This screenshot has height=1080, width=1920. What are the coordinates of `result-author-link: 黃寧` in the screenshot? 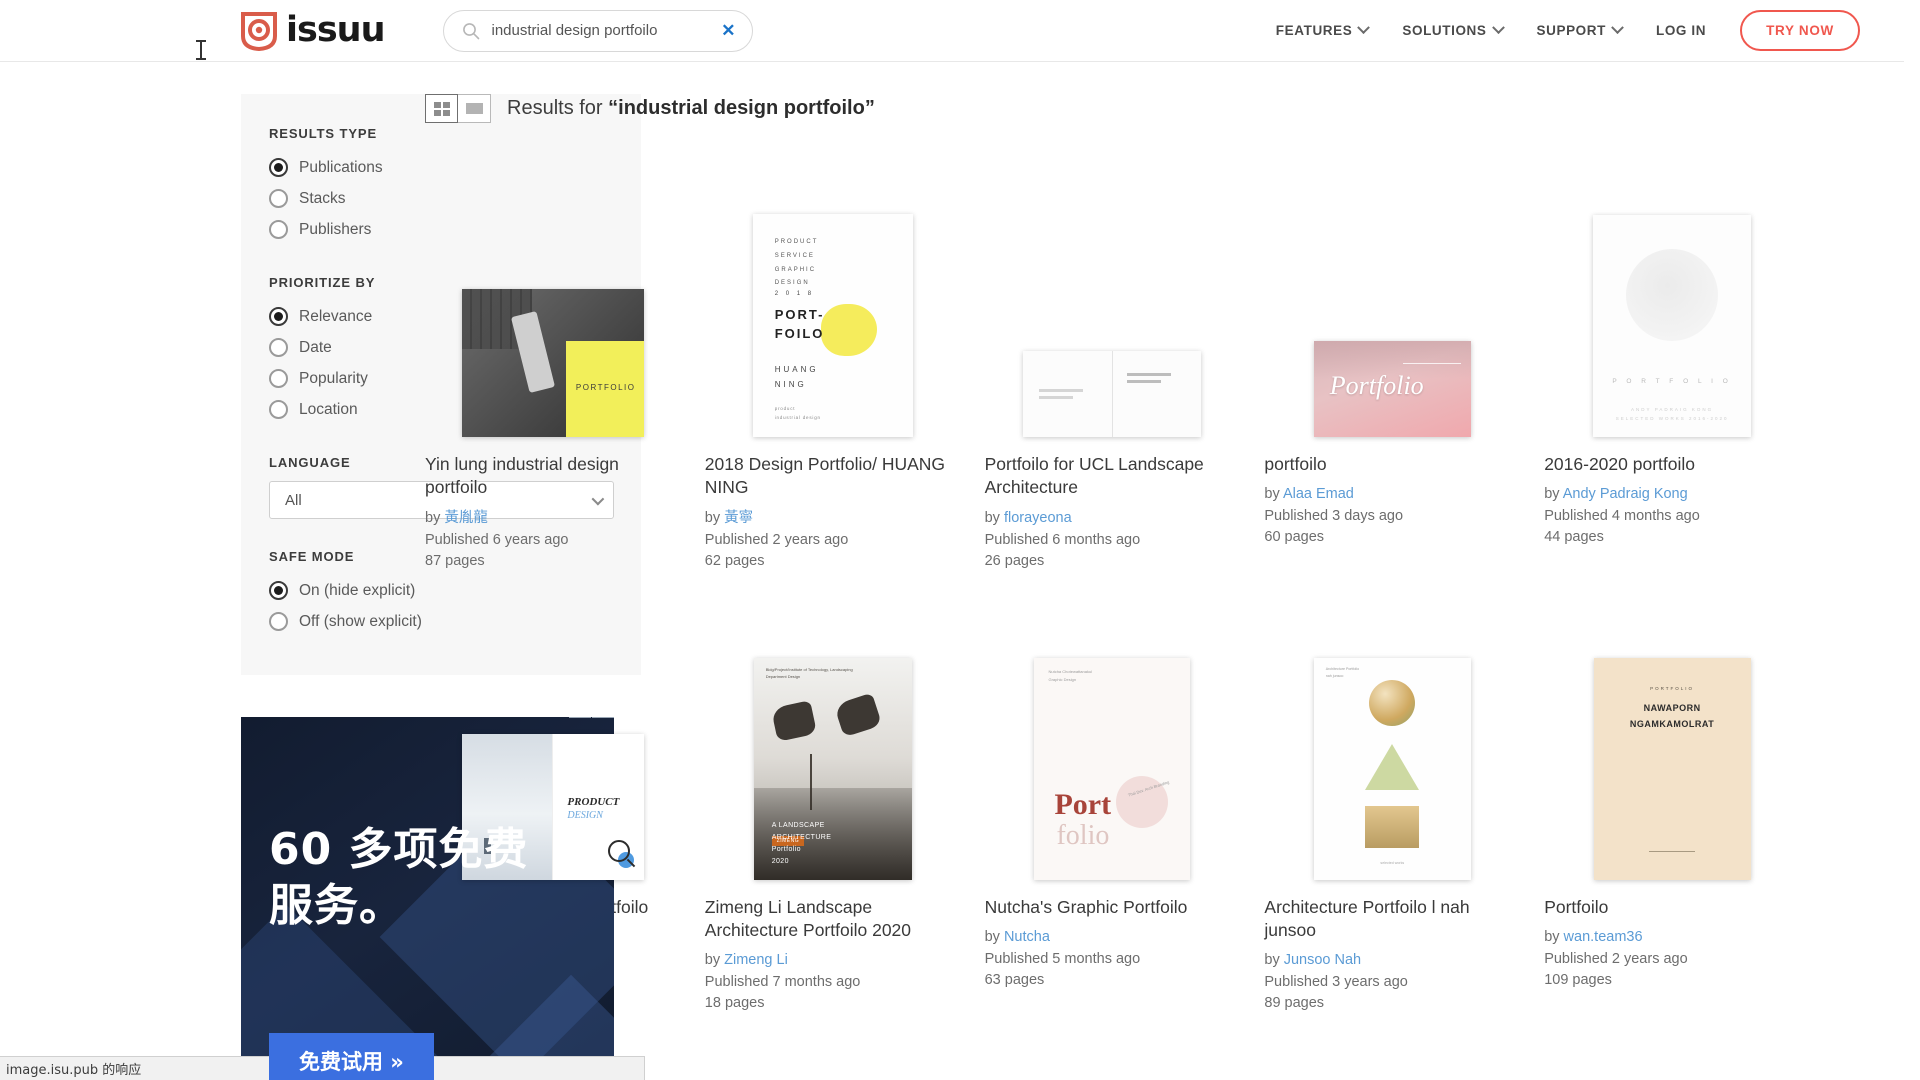 It's located at (738, 518).